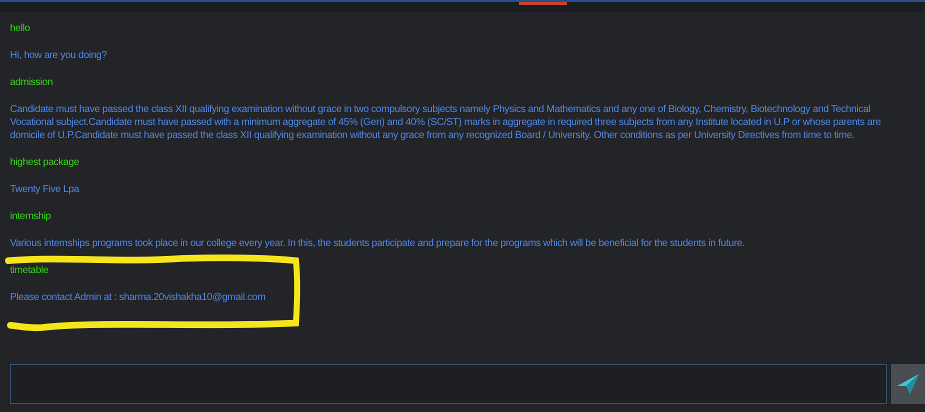 The image size is (925, 412). I want to click on send-icon, so click(908, 384).